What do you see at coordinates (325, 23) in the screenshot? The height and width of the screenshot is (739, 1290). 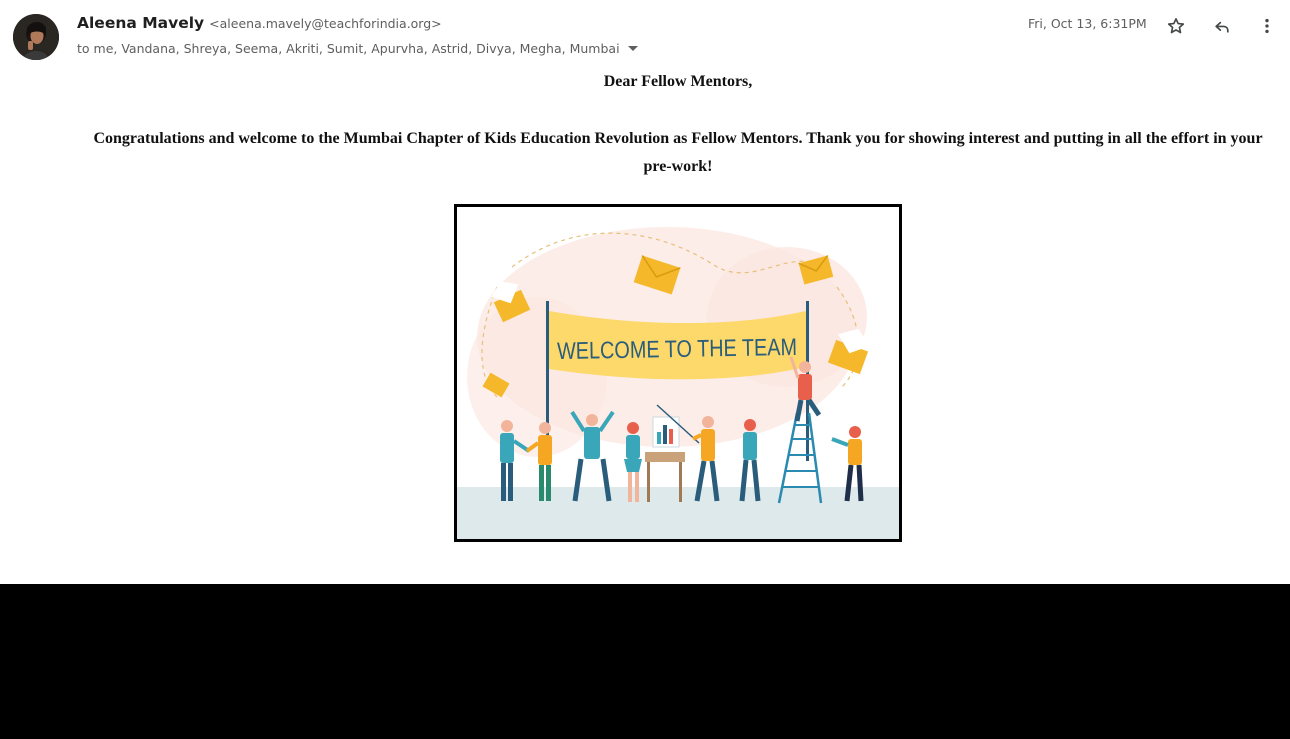 I see `sender-email: <aleena.mavely@teachforindia.org>` at bounding box center [325, 23].